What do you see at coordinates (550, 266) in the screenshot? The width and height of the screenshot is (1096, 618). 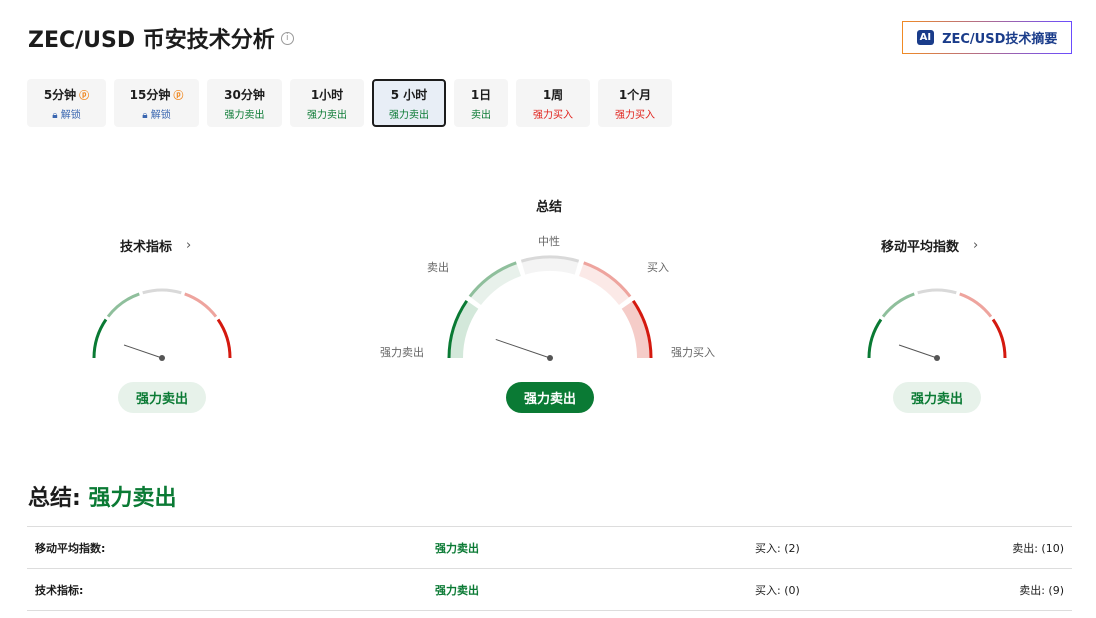 I see `summary-gauge-band-neutral` at bounding box center [550, 266].